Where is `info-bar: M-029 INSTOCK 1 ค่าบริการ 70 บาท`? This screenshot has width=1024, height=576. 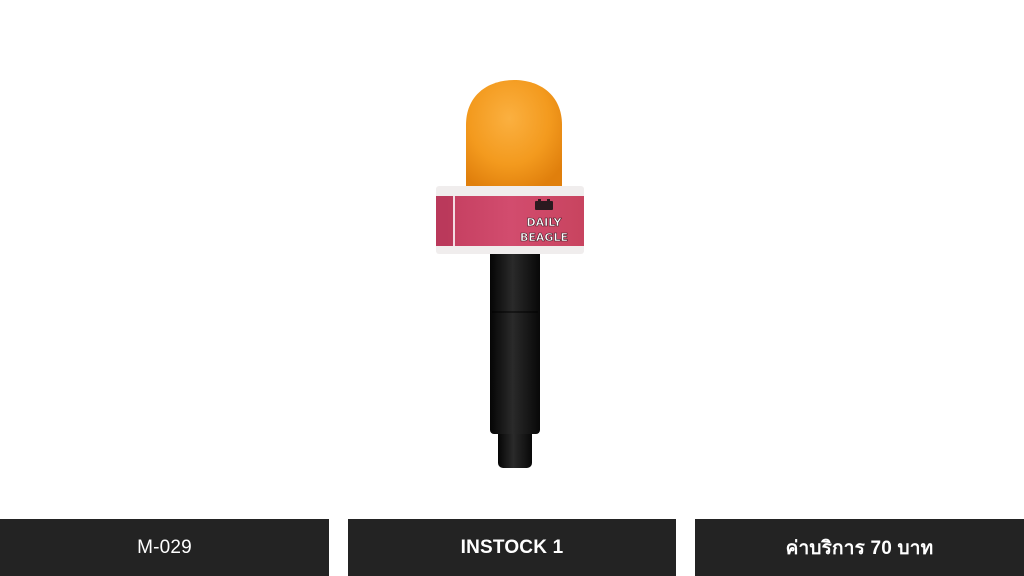
info-bar: M-029 INSTOCK 1 ค่าบริการ 70 บาท is located at coordinates (512, 547).